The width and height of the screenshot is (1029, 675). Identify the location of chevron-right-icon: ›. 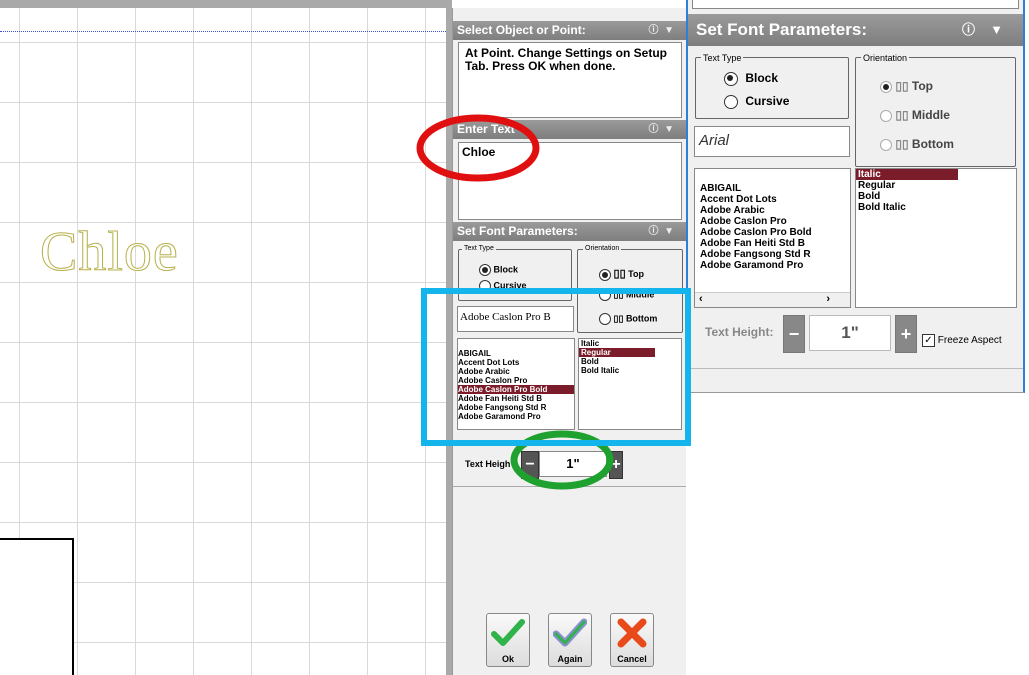
(828, 299).